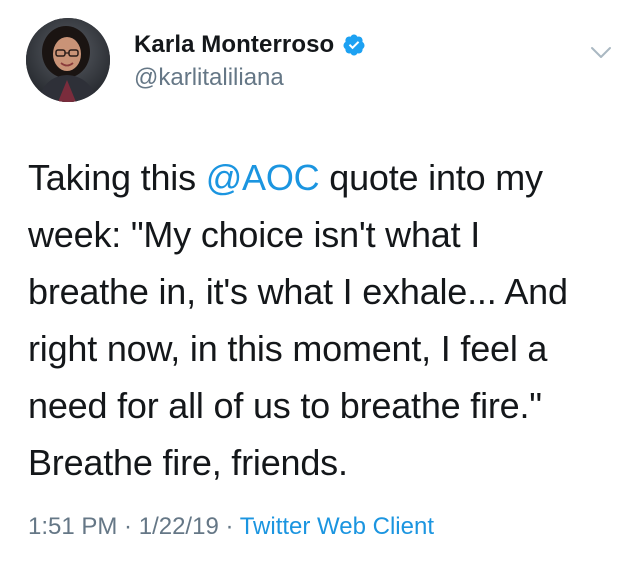 This screenshot has width=640, height=567. What do you see at coordinates (337, 526) in the screenshot?
I see `client-link: Twitter Web Client` at bounding box center [337, 526].